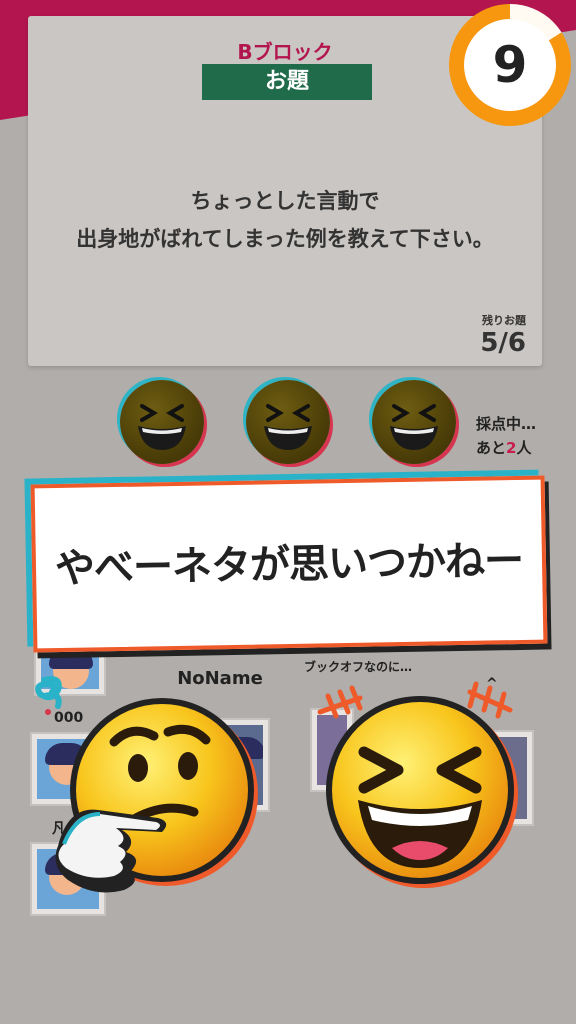  I want to click on remaining-value: 5/6, so click(503, 343).